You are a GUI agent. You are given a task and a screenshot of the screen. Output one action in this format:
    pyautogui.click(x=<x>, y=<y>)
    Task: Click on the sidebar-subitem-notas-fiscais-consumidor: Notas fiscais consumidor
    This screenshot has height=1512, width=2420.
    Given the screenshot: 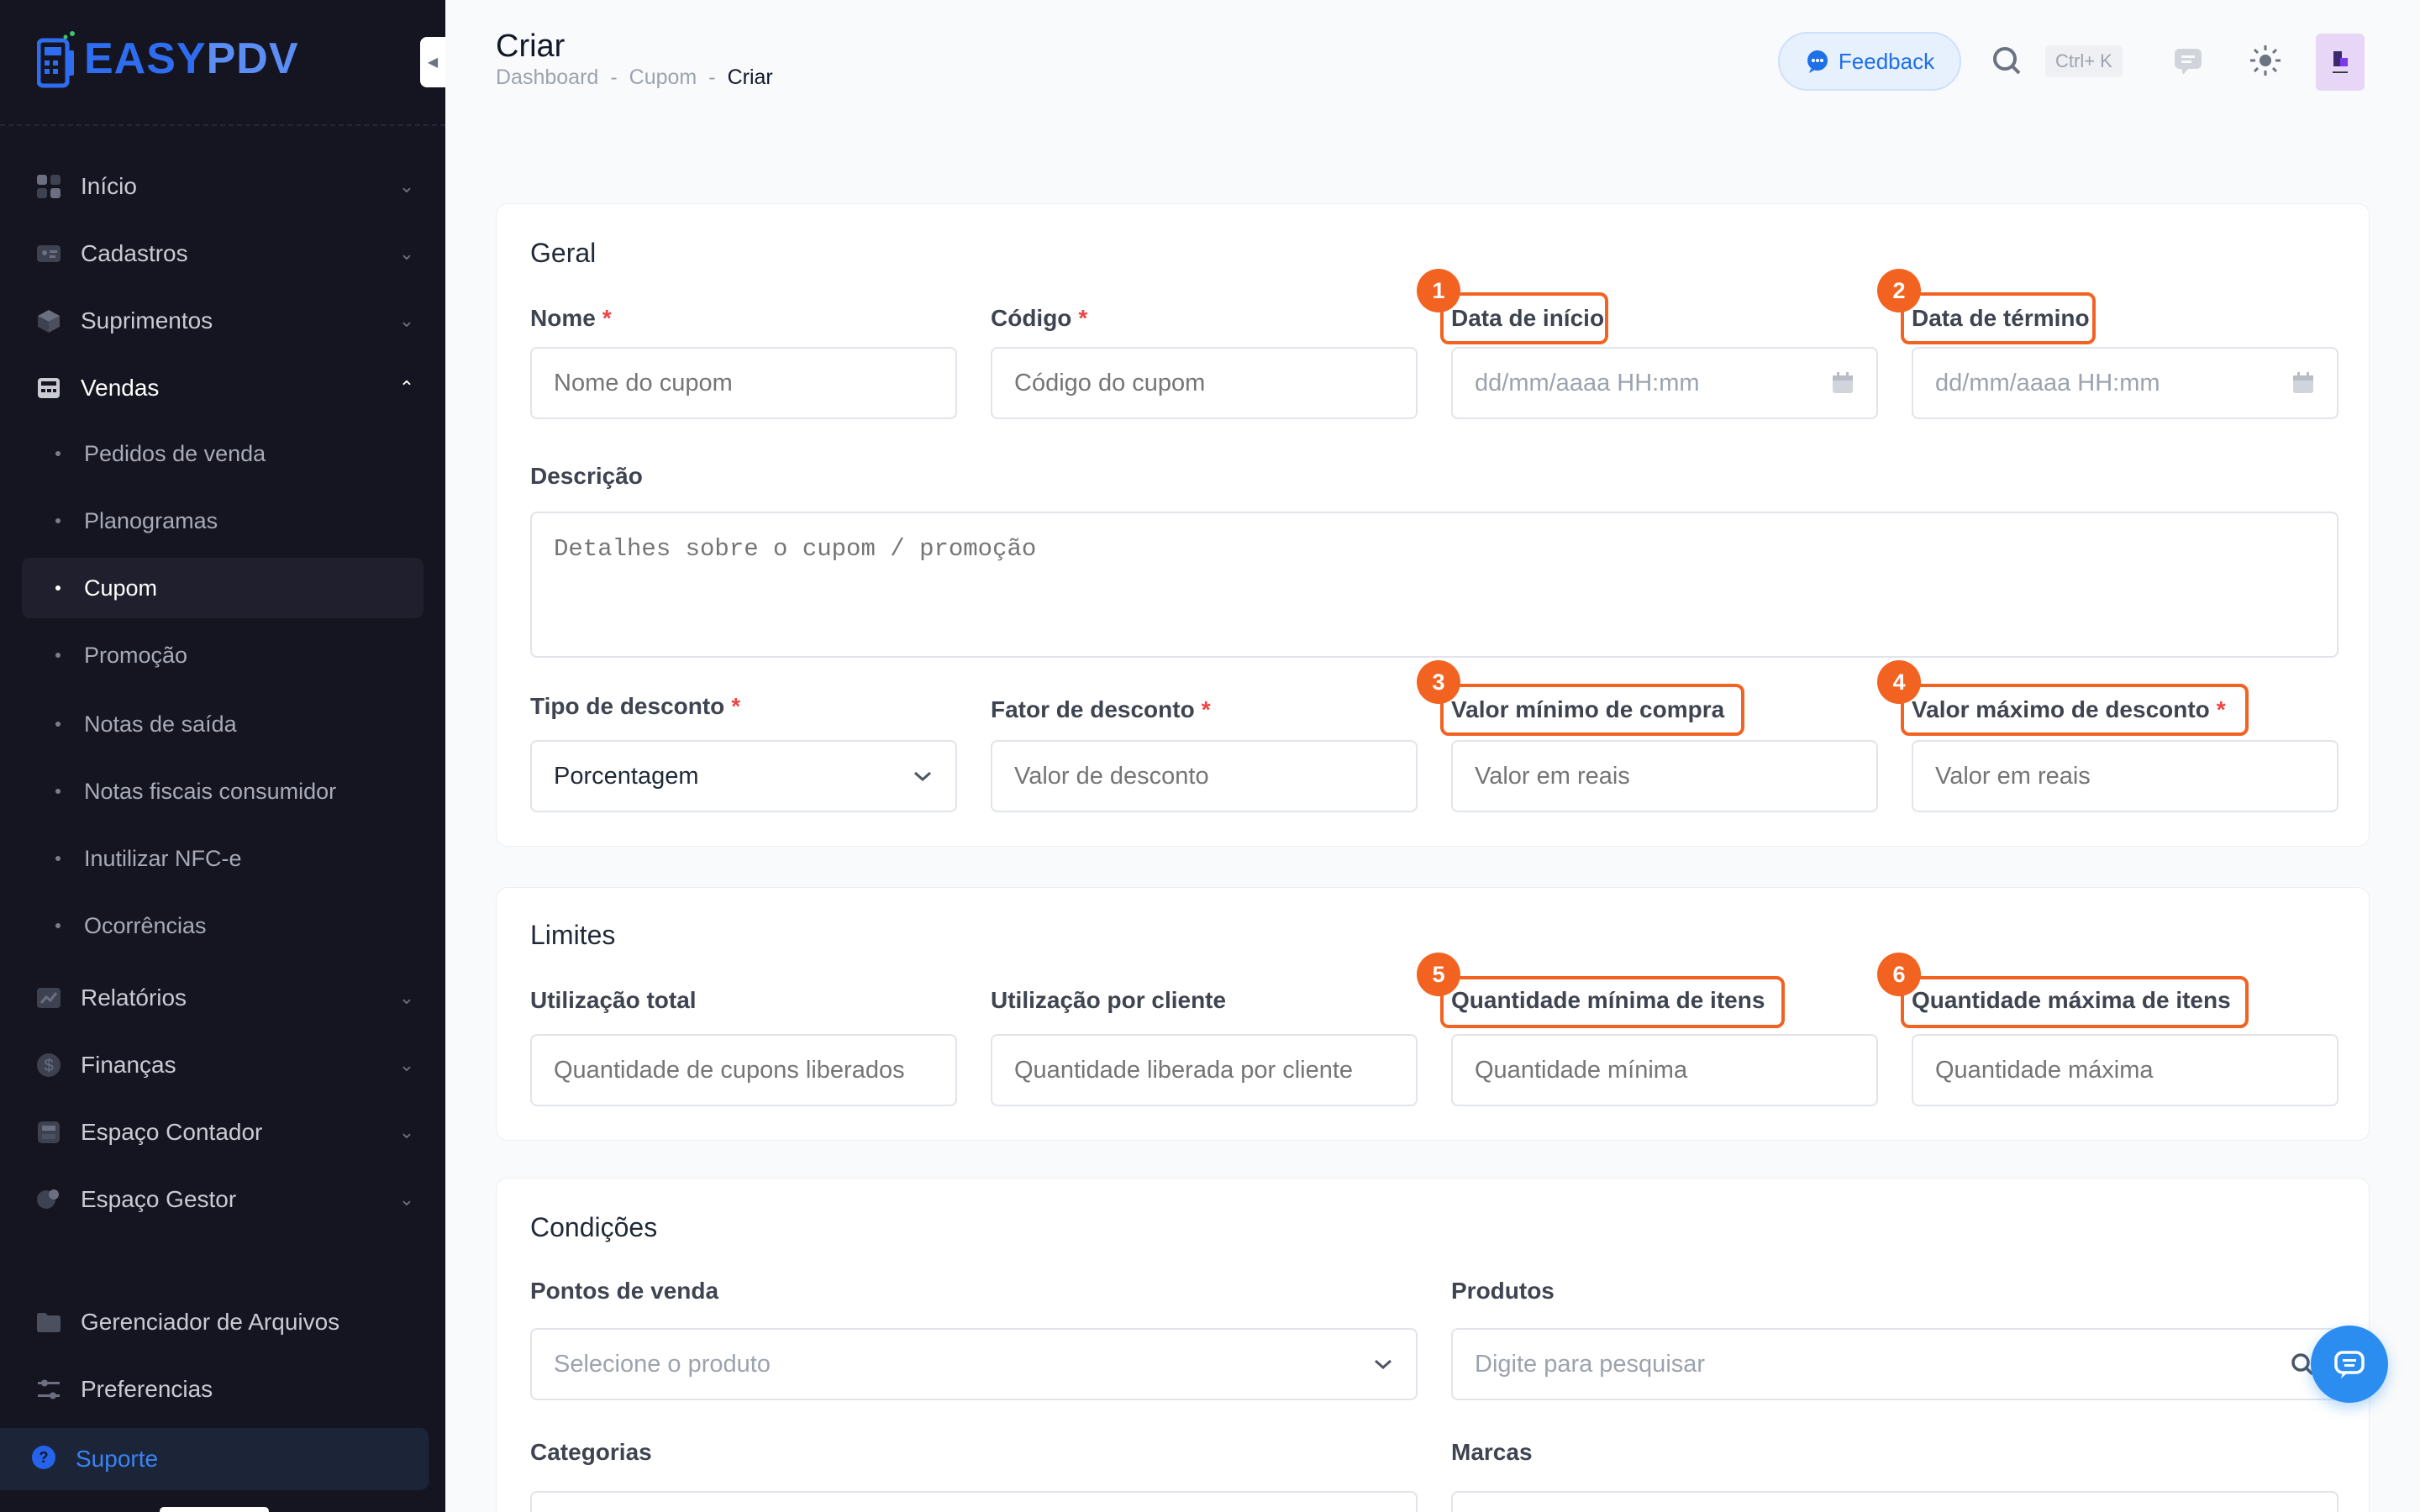 What is the action you would take?
    pyautogui.click(x=223, y=791)
    